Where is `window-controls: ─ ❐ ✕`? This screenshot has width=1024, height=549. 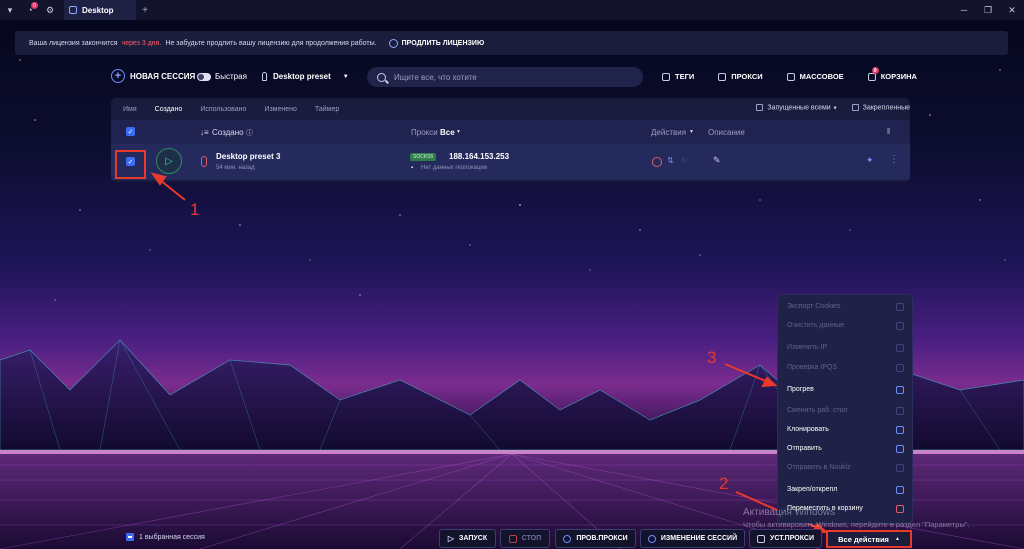
window-controls: ─ ❐ ✕ is located at coordinates (988, 10).